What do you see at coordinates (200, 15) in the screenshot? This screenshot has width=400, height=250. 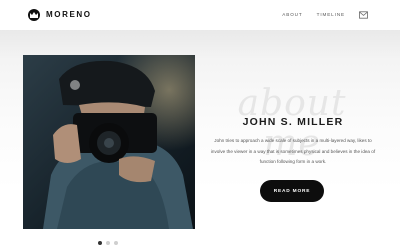 I see `top-header: MORENO ABOUT TIMELINE` at bounding box center [200, 15].